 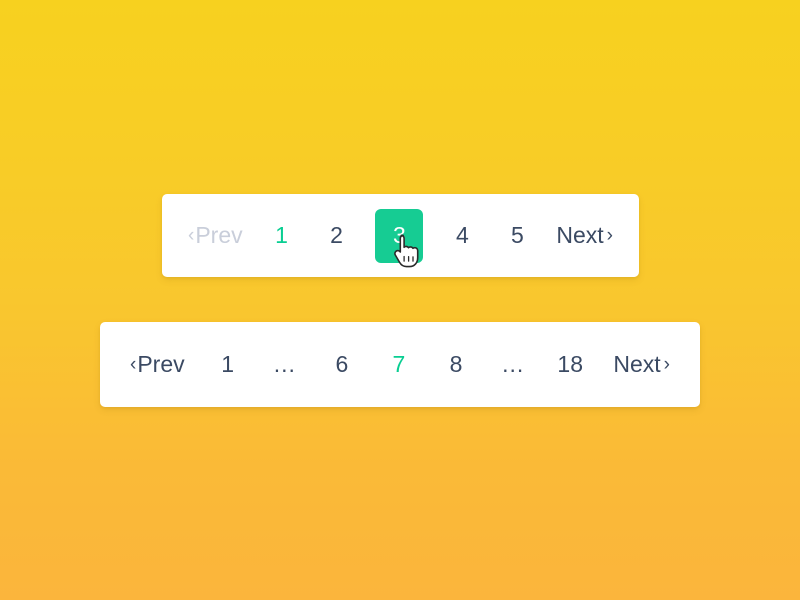 I want to click on page-button-label: 4, so click(x=462, y=235).